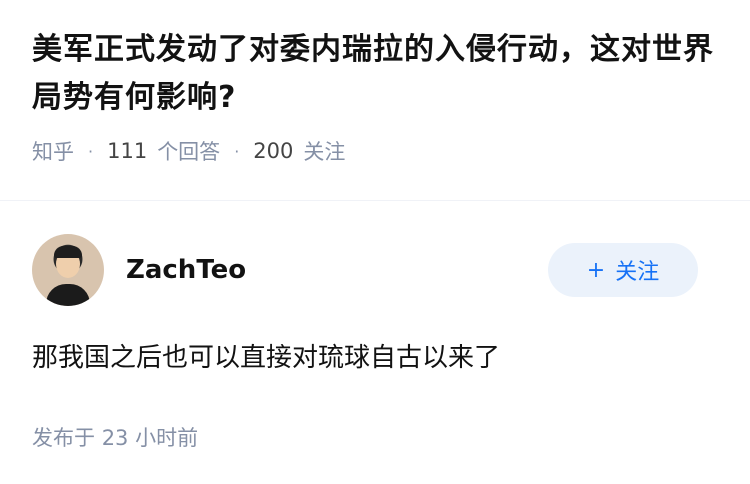 The width and height of the screenshot is (750, 484). I want to click on author-name: ZachTeo, so click(186, 270).